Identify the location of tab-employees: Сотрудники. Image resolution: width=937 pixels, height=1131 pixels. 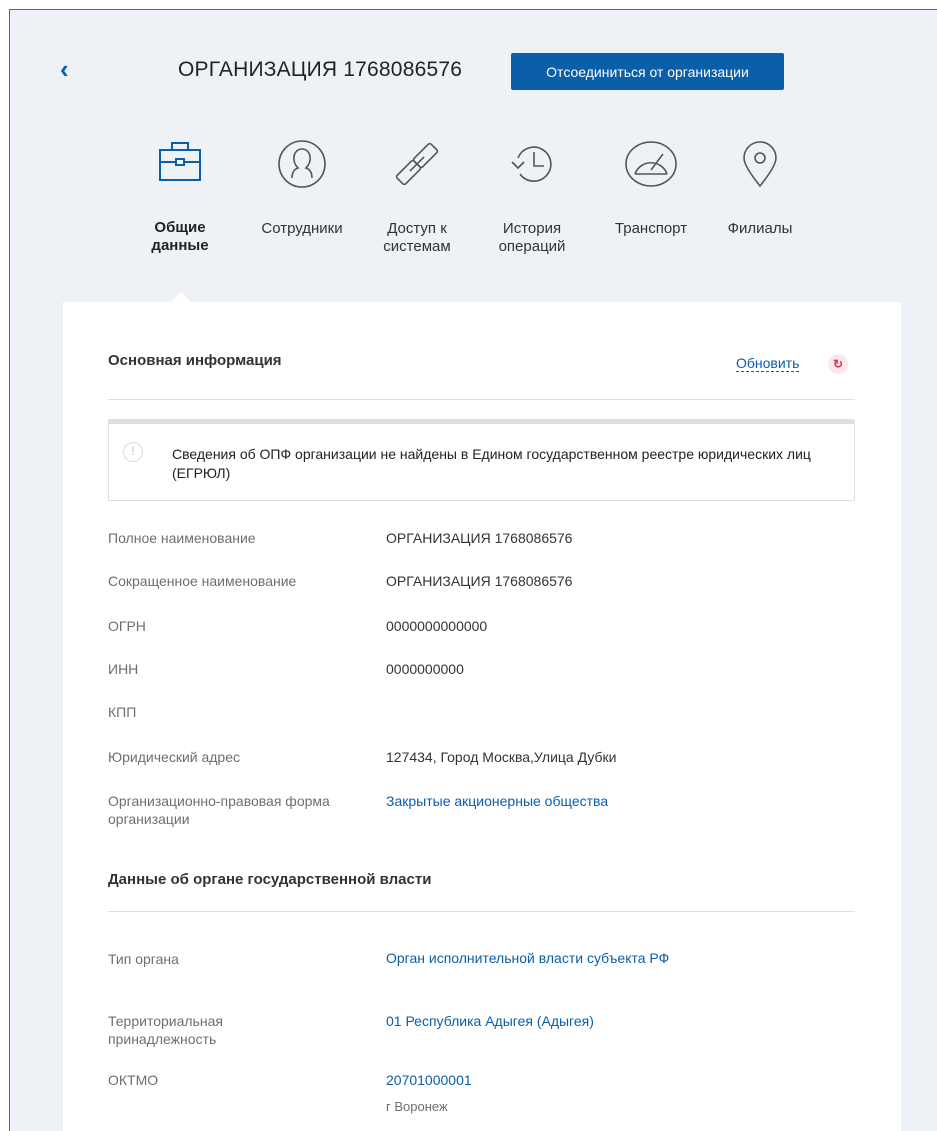
(302, 188).